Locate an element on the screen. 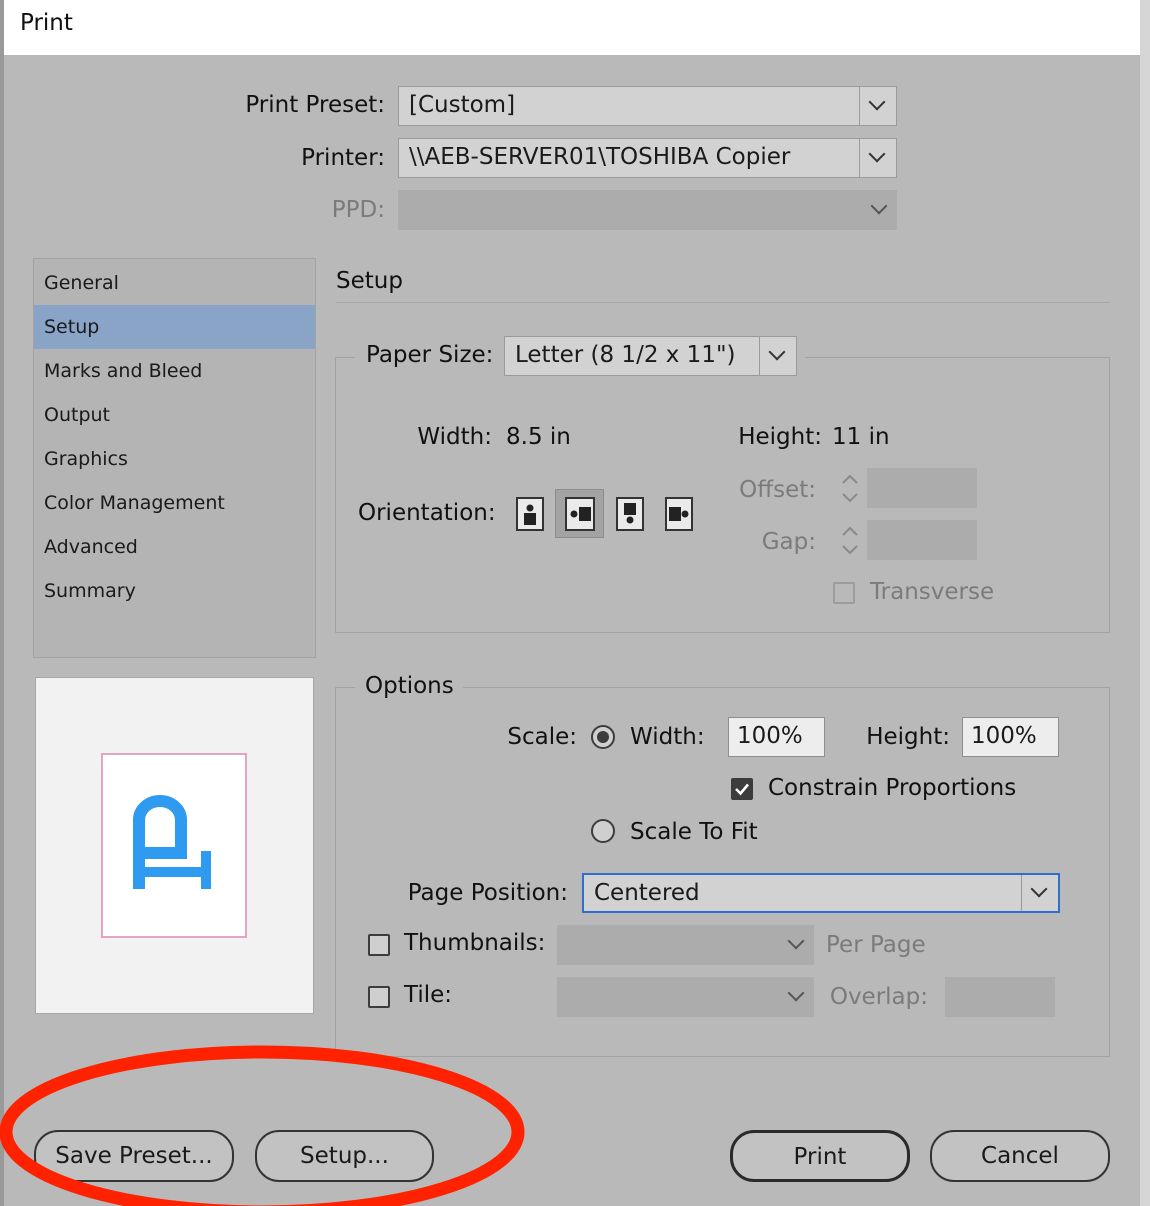 The width and height of the screenshot is (1150, 1206). gap-field is located at coordinates (922, 540).